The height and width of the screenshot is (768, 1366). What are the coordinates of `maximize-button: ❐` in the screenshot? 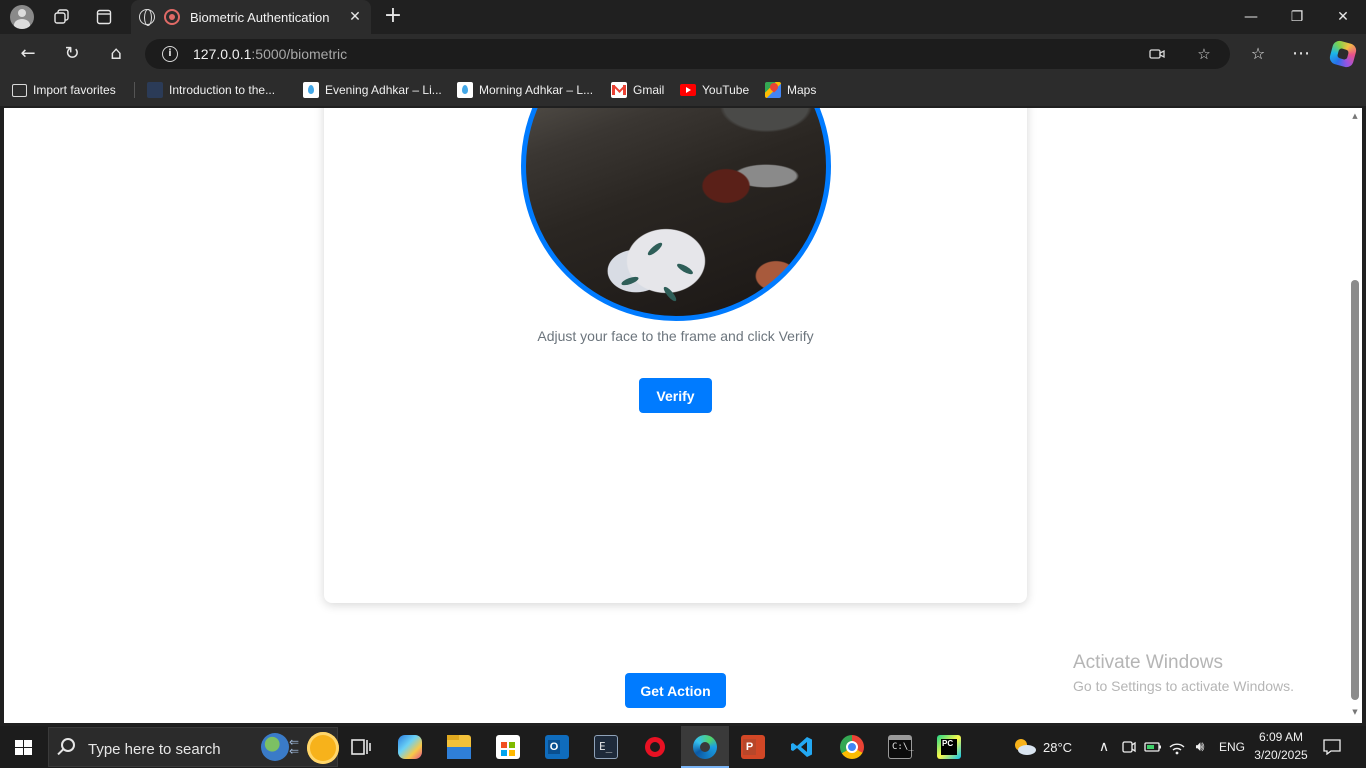 It's located at (1297, 17).